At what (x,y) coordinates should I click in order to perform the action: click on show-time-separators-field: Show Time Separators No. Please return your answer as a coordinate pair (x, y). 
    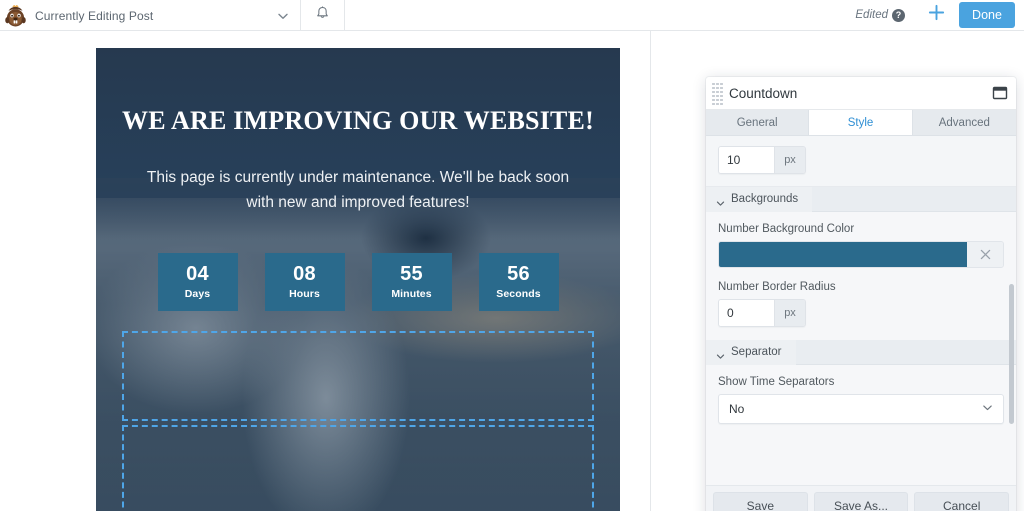
    Looking at the image, I should click on (861, 401).